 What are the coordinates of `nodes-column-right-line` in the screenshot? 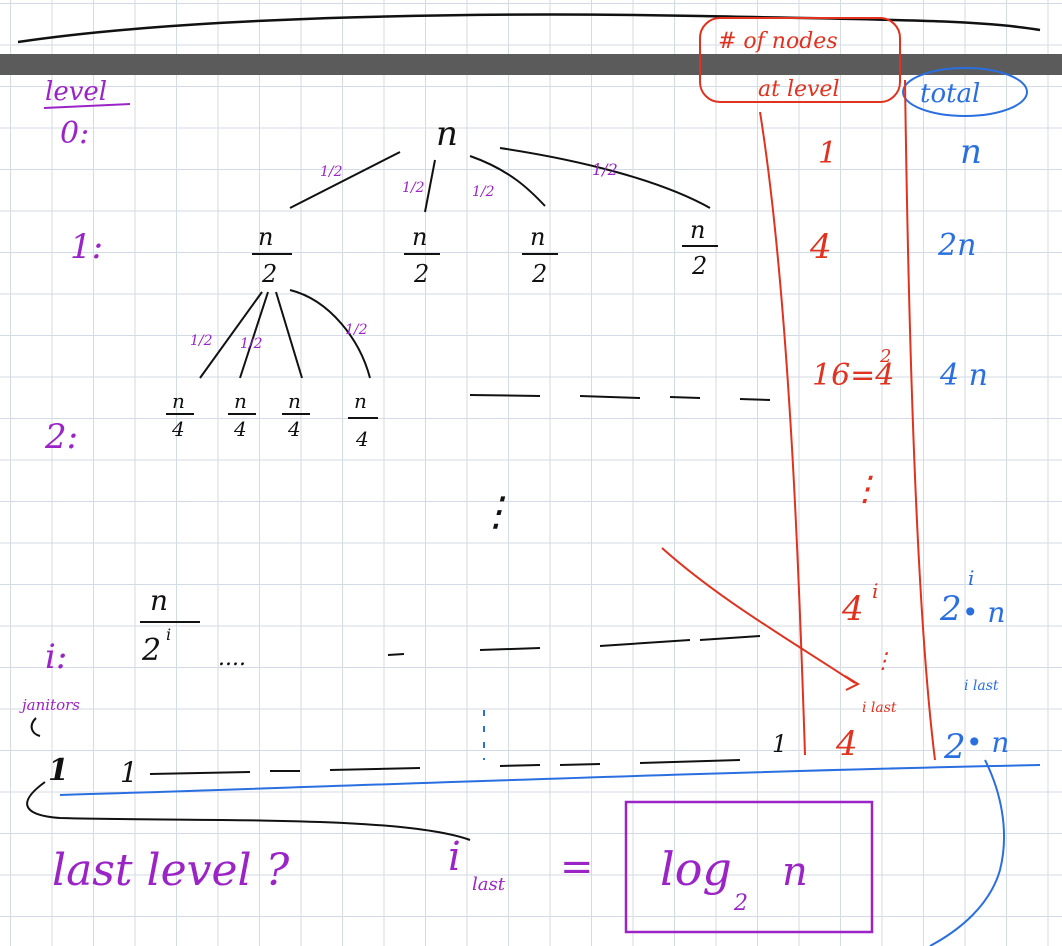 It's located at (920, 420).